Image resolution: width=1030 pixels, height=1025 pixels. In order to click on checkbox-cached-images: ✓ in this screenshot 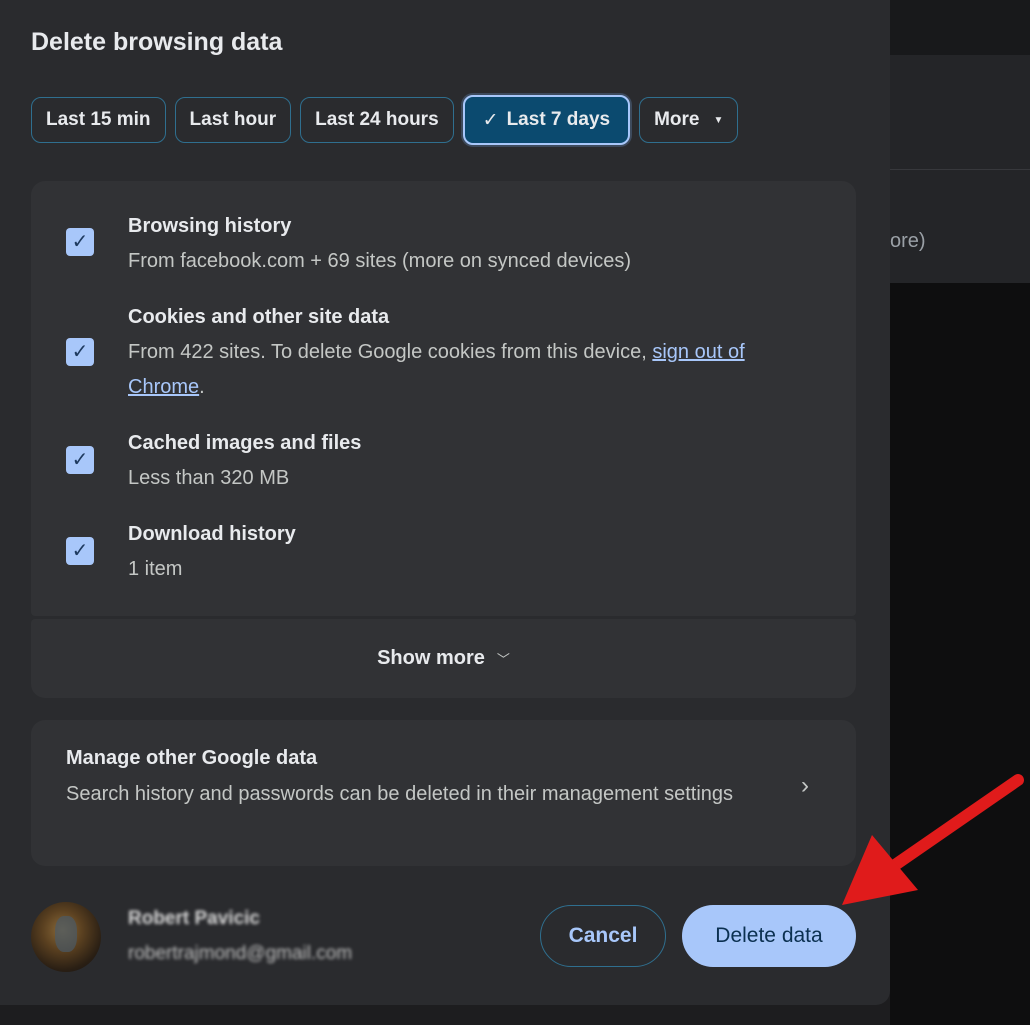, I will do `click(80, 460)`.